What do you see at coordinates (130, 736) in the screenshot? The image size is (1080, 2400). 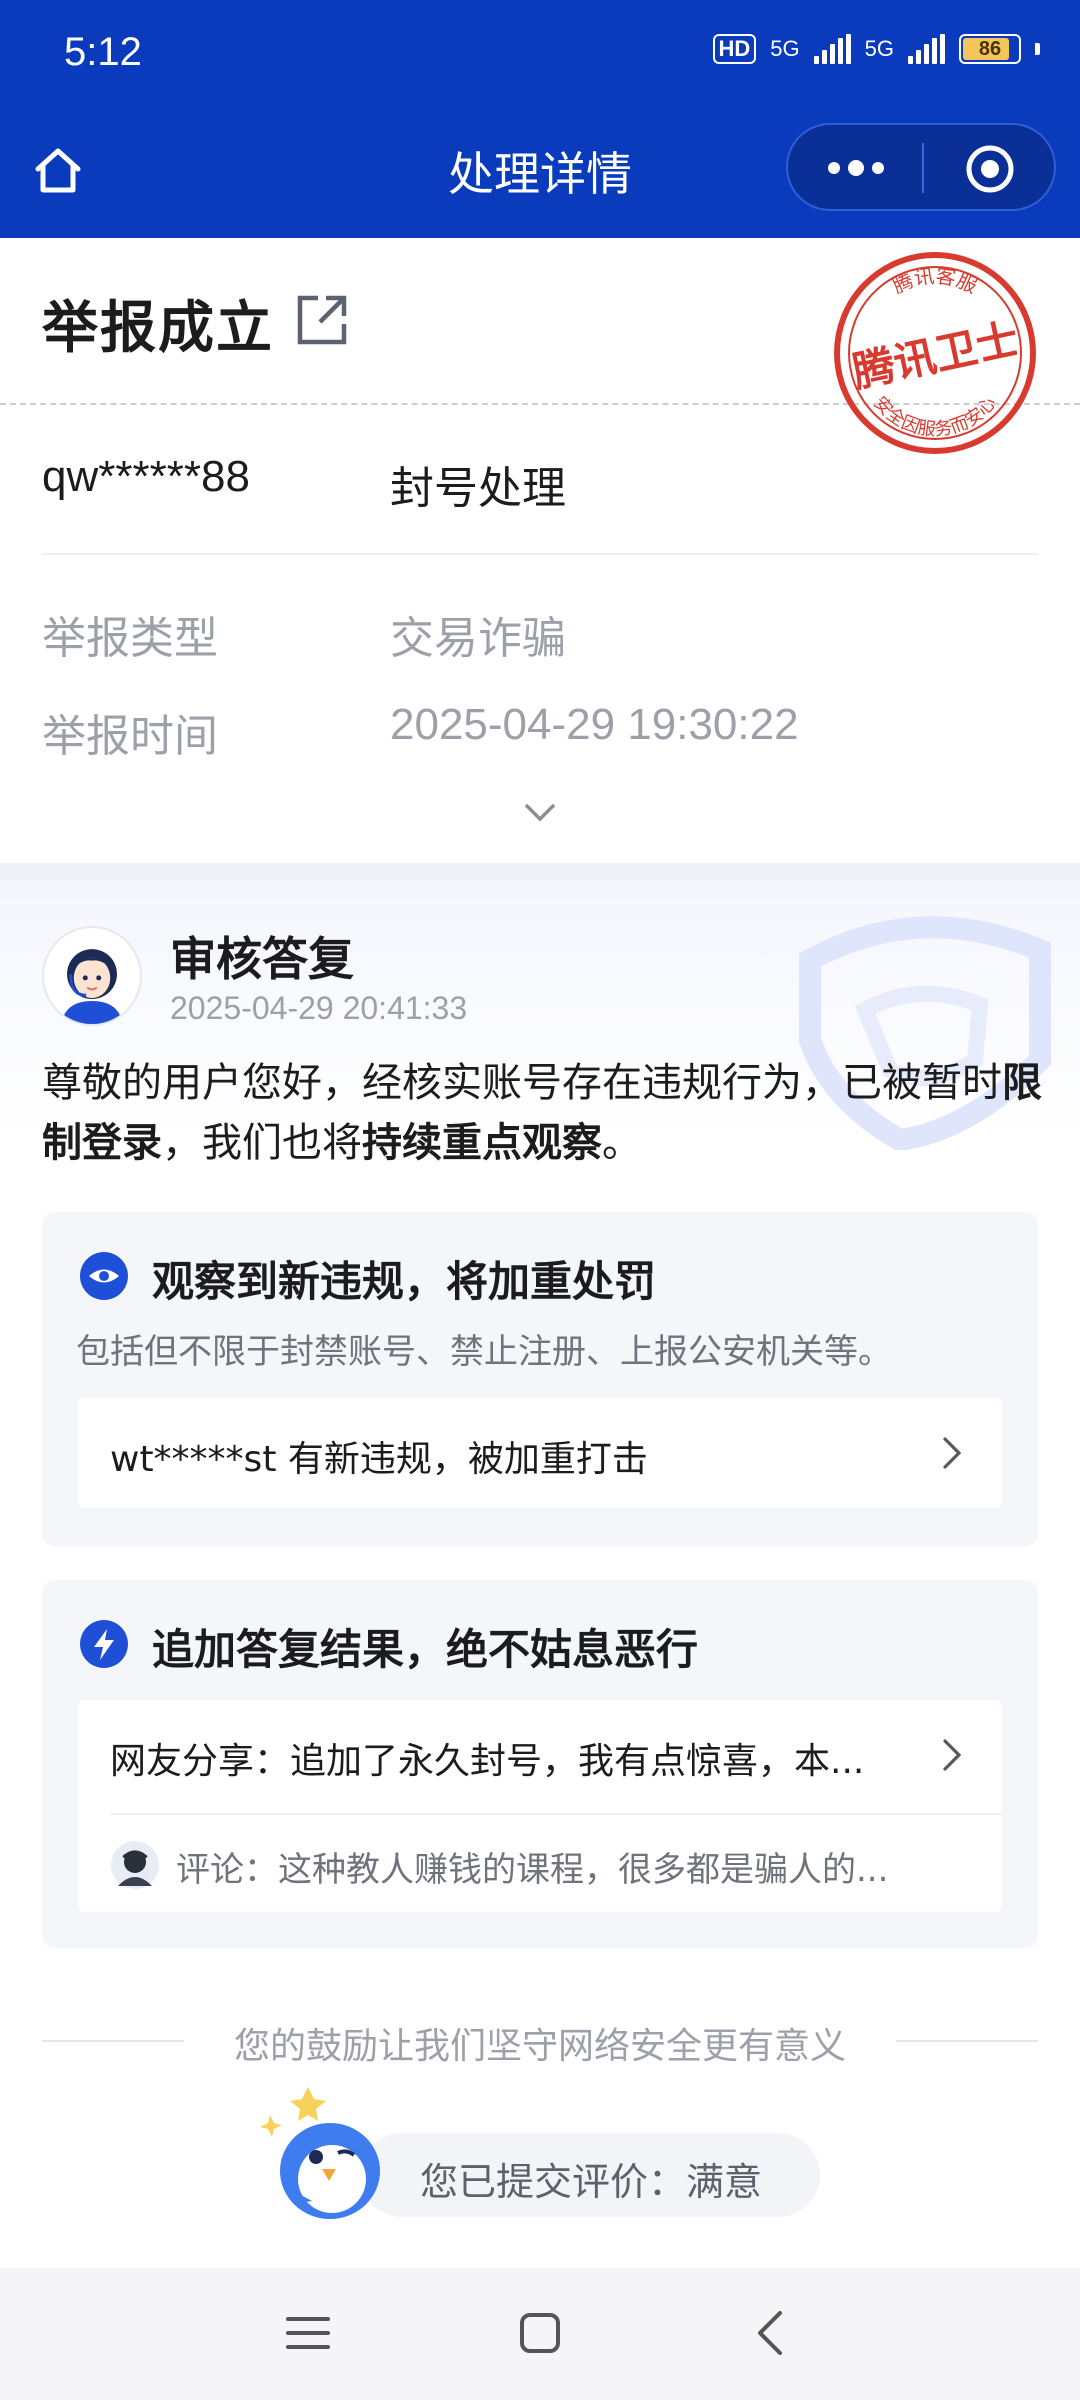 I see `report-time-label: 举报时间` at bounding box center [130, 736].